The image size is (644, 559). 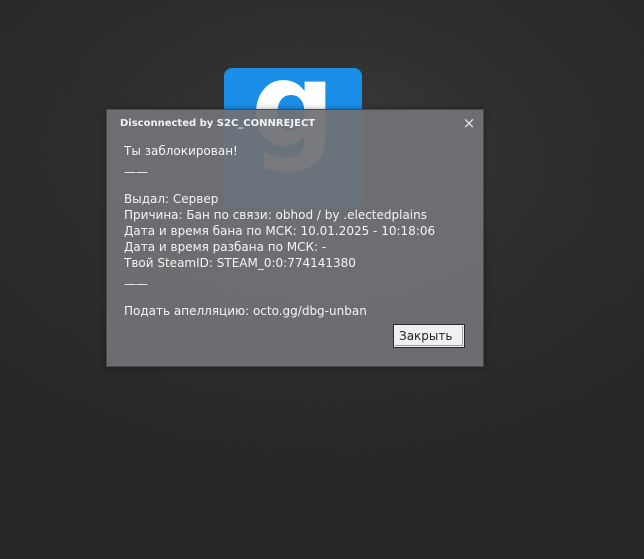 What do you see at coordinates (240, 263) in the screenshot?
I see `steam-id-text: Твой SteamID: STEAM_0:0:774141380` at bounding box center [240, 263].